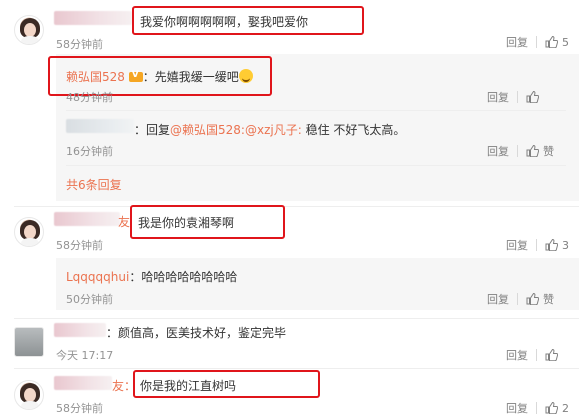 The image size is (579, 420). I want to click on reply-username: Lqqqqqhui, so click(97, 277).